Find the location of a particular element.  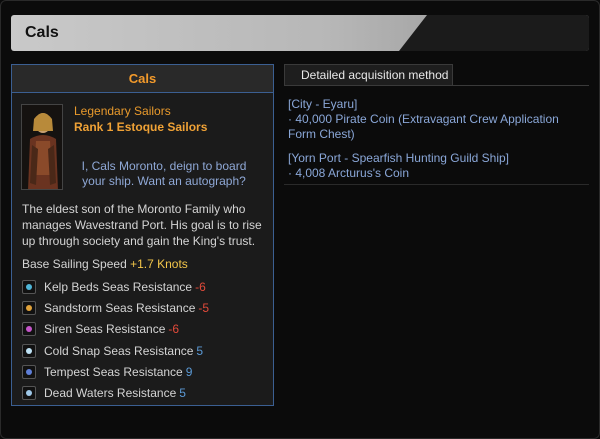

resistance-label: Cold Snap Seas Resistance is located at coordinates (119, 350).